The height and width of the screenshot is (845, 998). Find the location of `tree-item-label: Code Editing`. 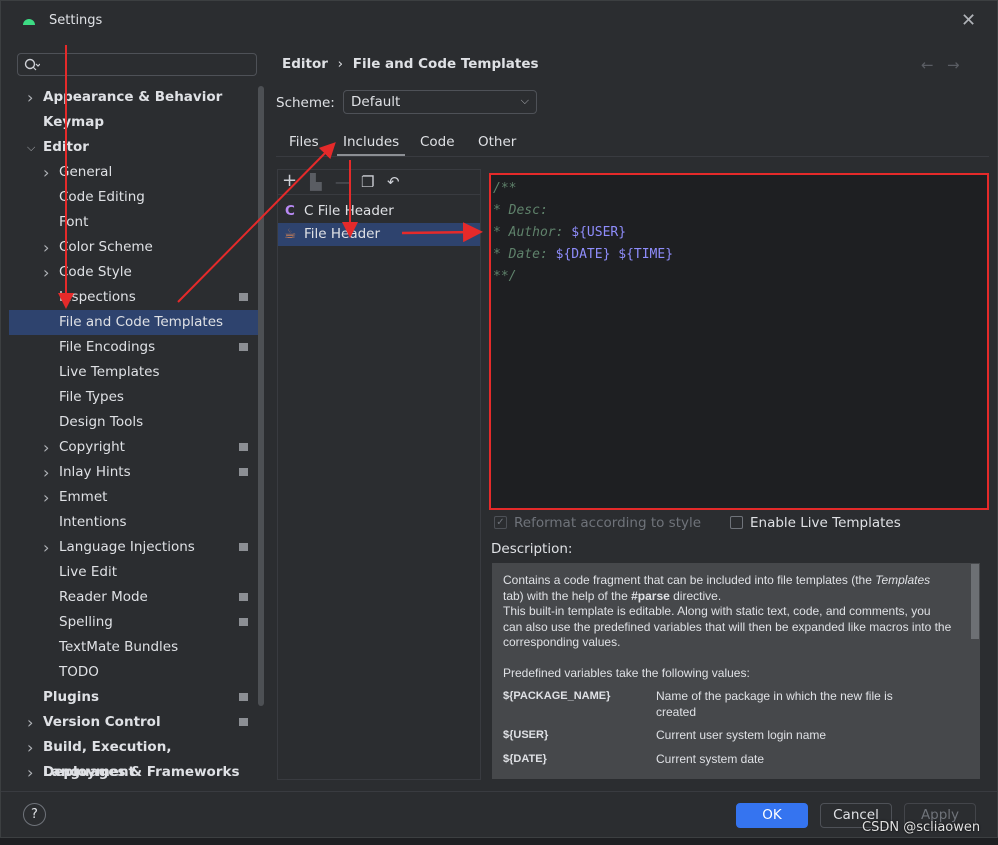

tree-item-label: Code Editing is located at coordinates (102, 197).